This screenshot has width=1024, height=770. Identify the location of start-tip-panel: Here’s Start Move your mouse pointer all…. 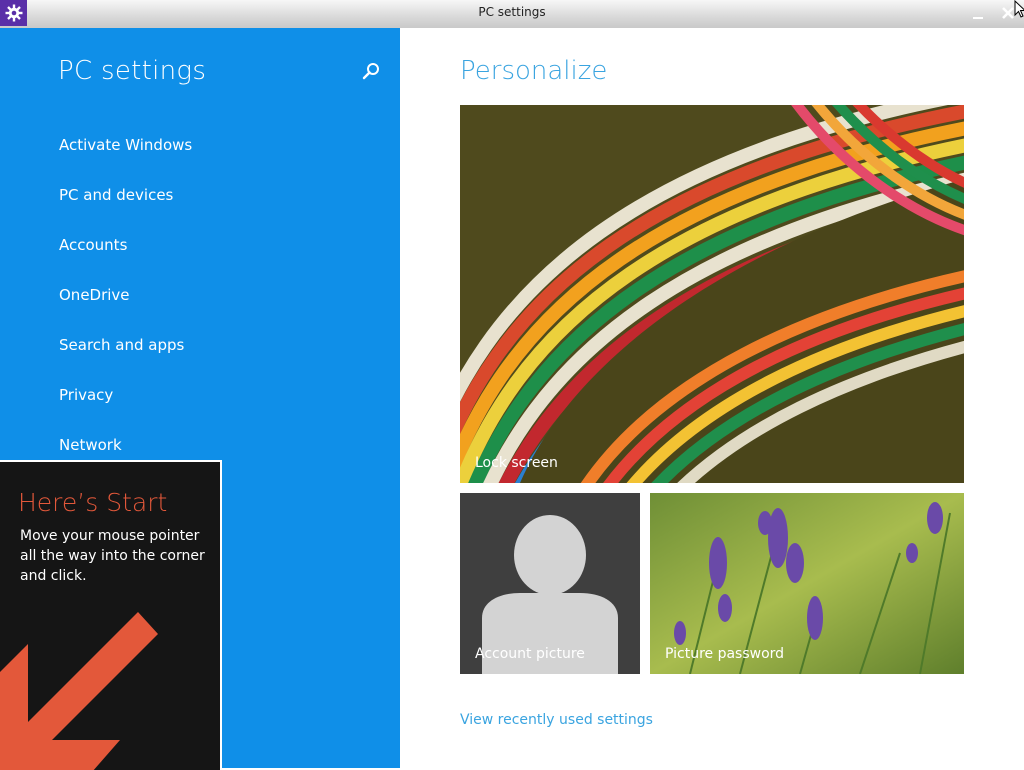
(111, 615).